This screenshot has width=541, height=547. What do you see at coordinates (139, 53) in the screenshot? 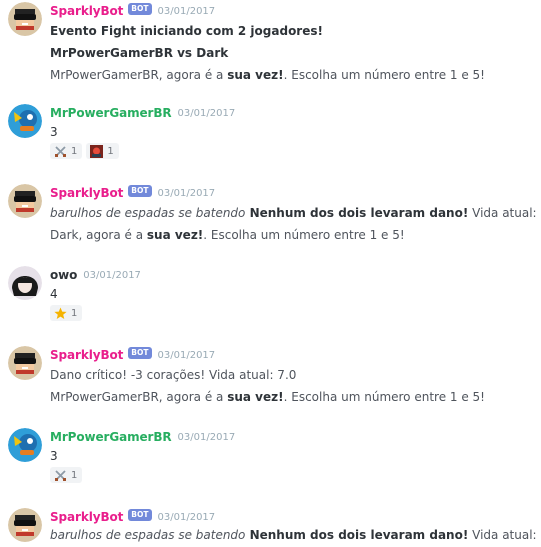
I see `message-line: MrPowerGamerBR vs Dark` at bounding box center [139, 53].